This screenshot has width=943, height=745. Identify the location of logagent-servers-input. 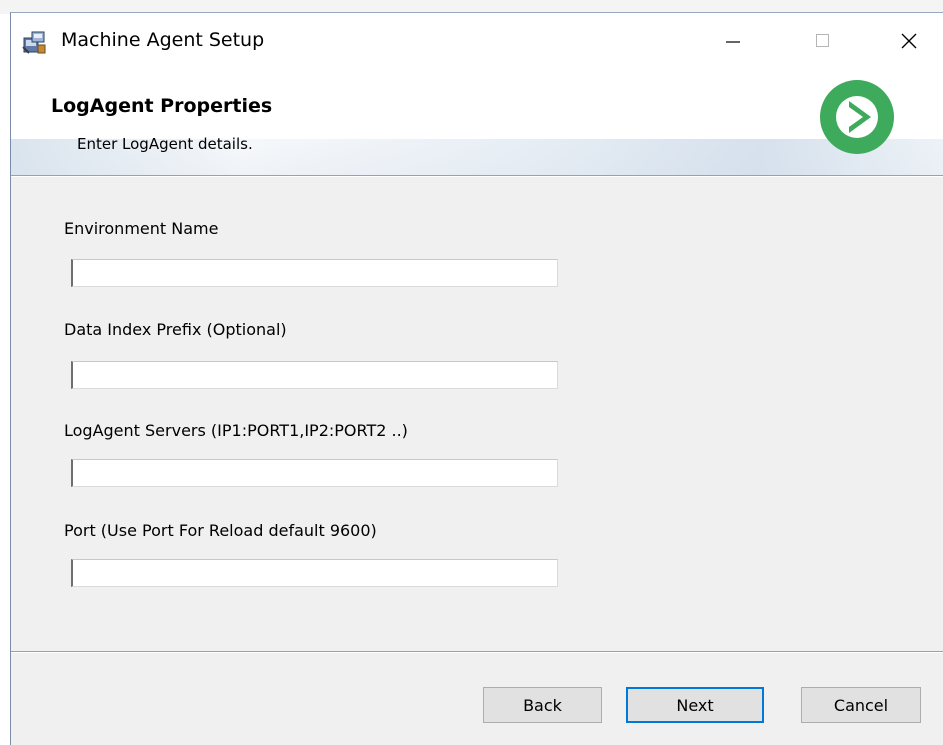
(314, 473).